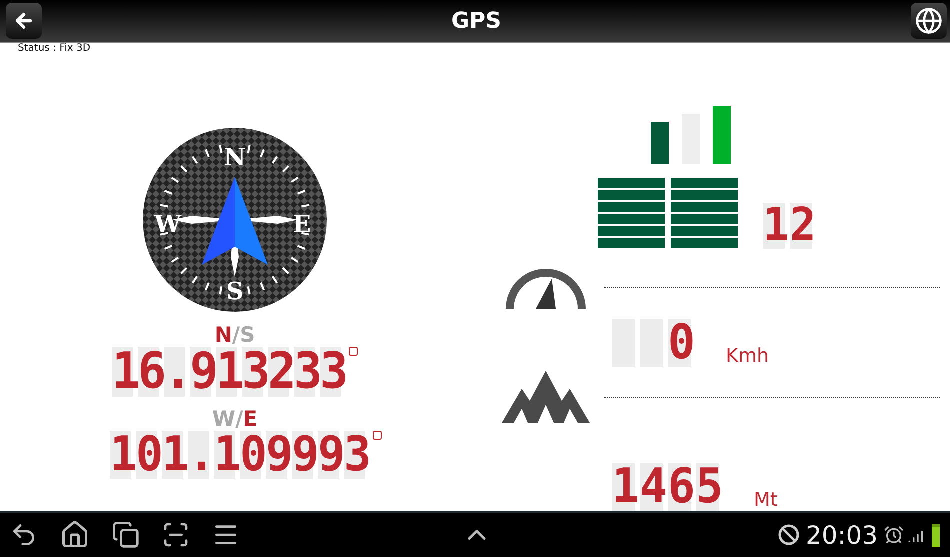 This screenshot has height=557, width=950. What do you see at coordinates (790, 226) in the screenshot?
I see `satellite-count: 12` at bounding box center [790, 226].